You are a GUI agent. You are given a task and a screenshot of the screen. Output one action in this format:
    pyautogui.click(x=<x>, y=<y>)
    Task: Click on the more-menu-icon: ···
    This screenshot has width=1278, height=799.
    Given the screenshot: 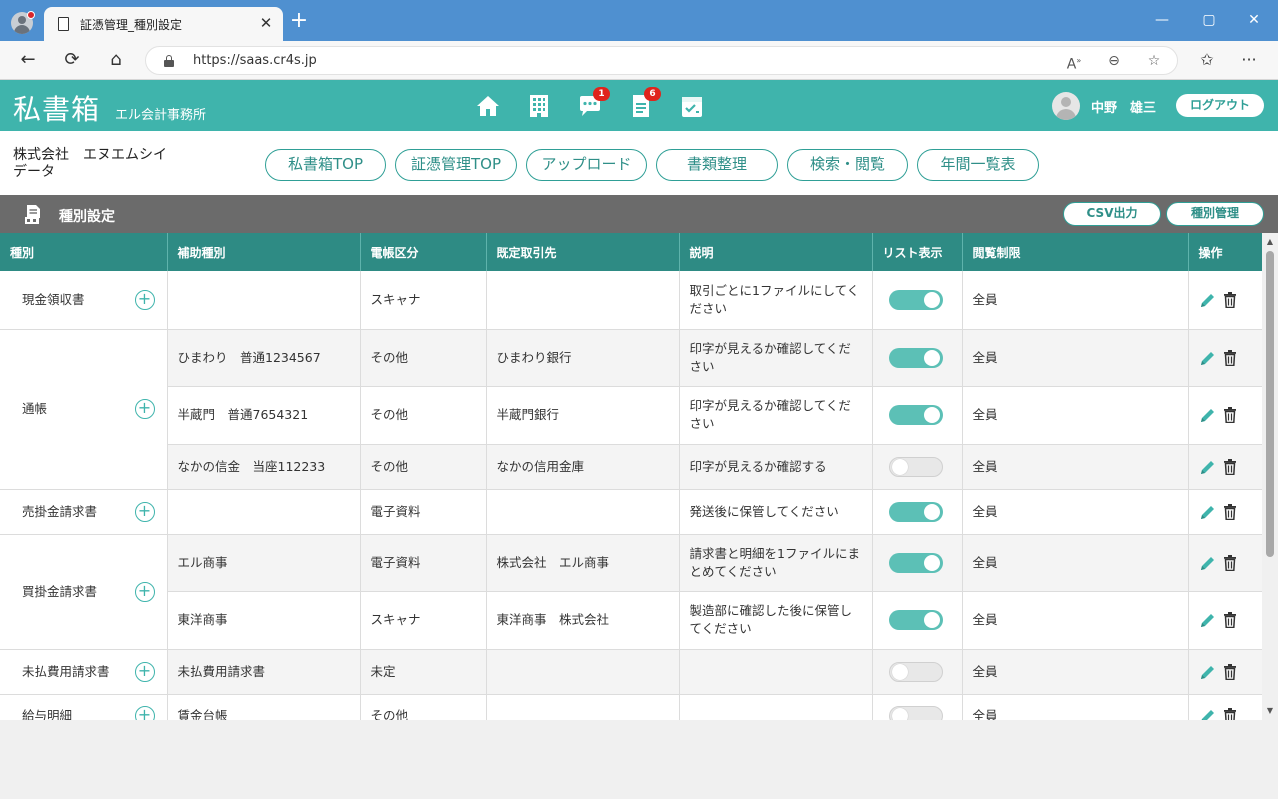 What is the action you would take?
    pyautogui.click(x=1249, y=60)
    